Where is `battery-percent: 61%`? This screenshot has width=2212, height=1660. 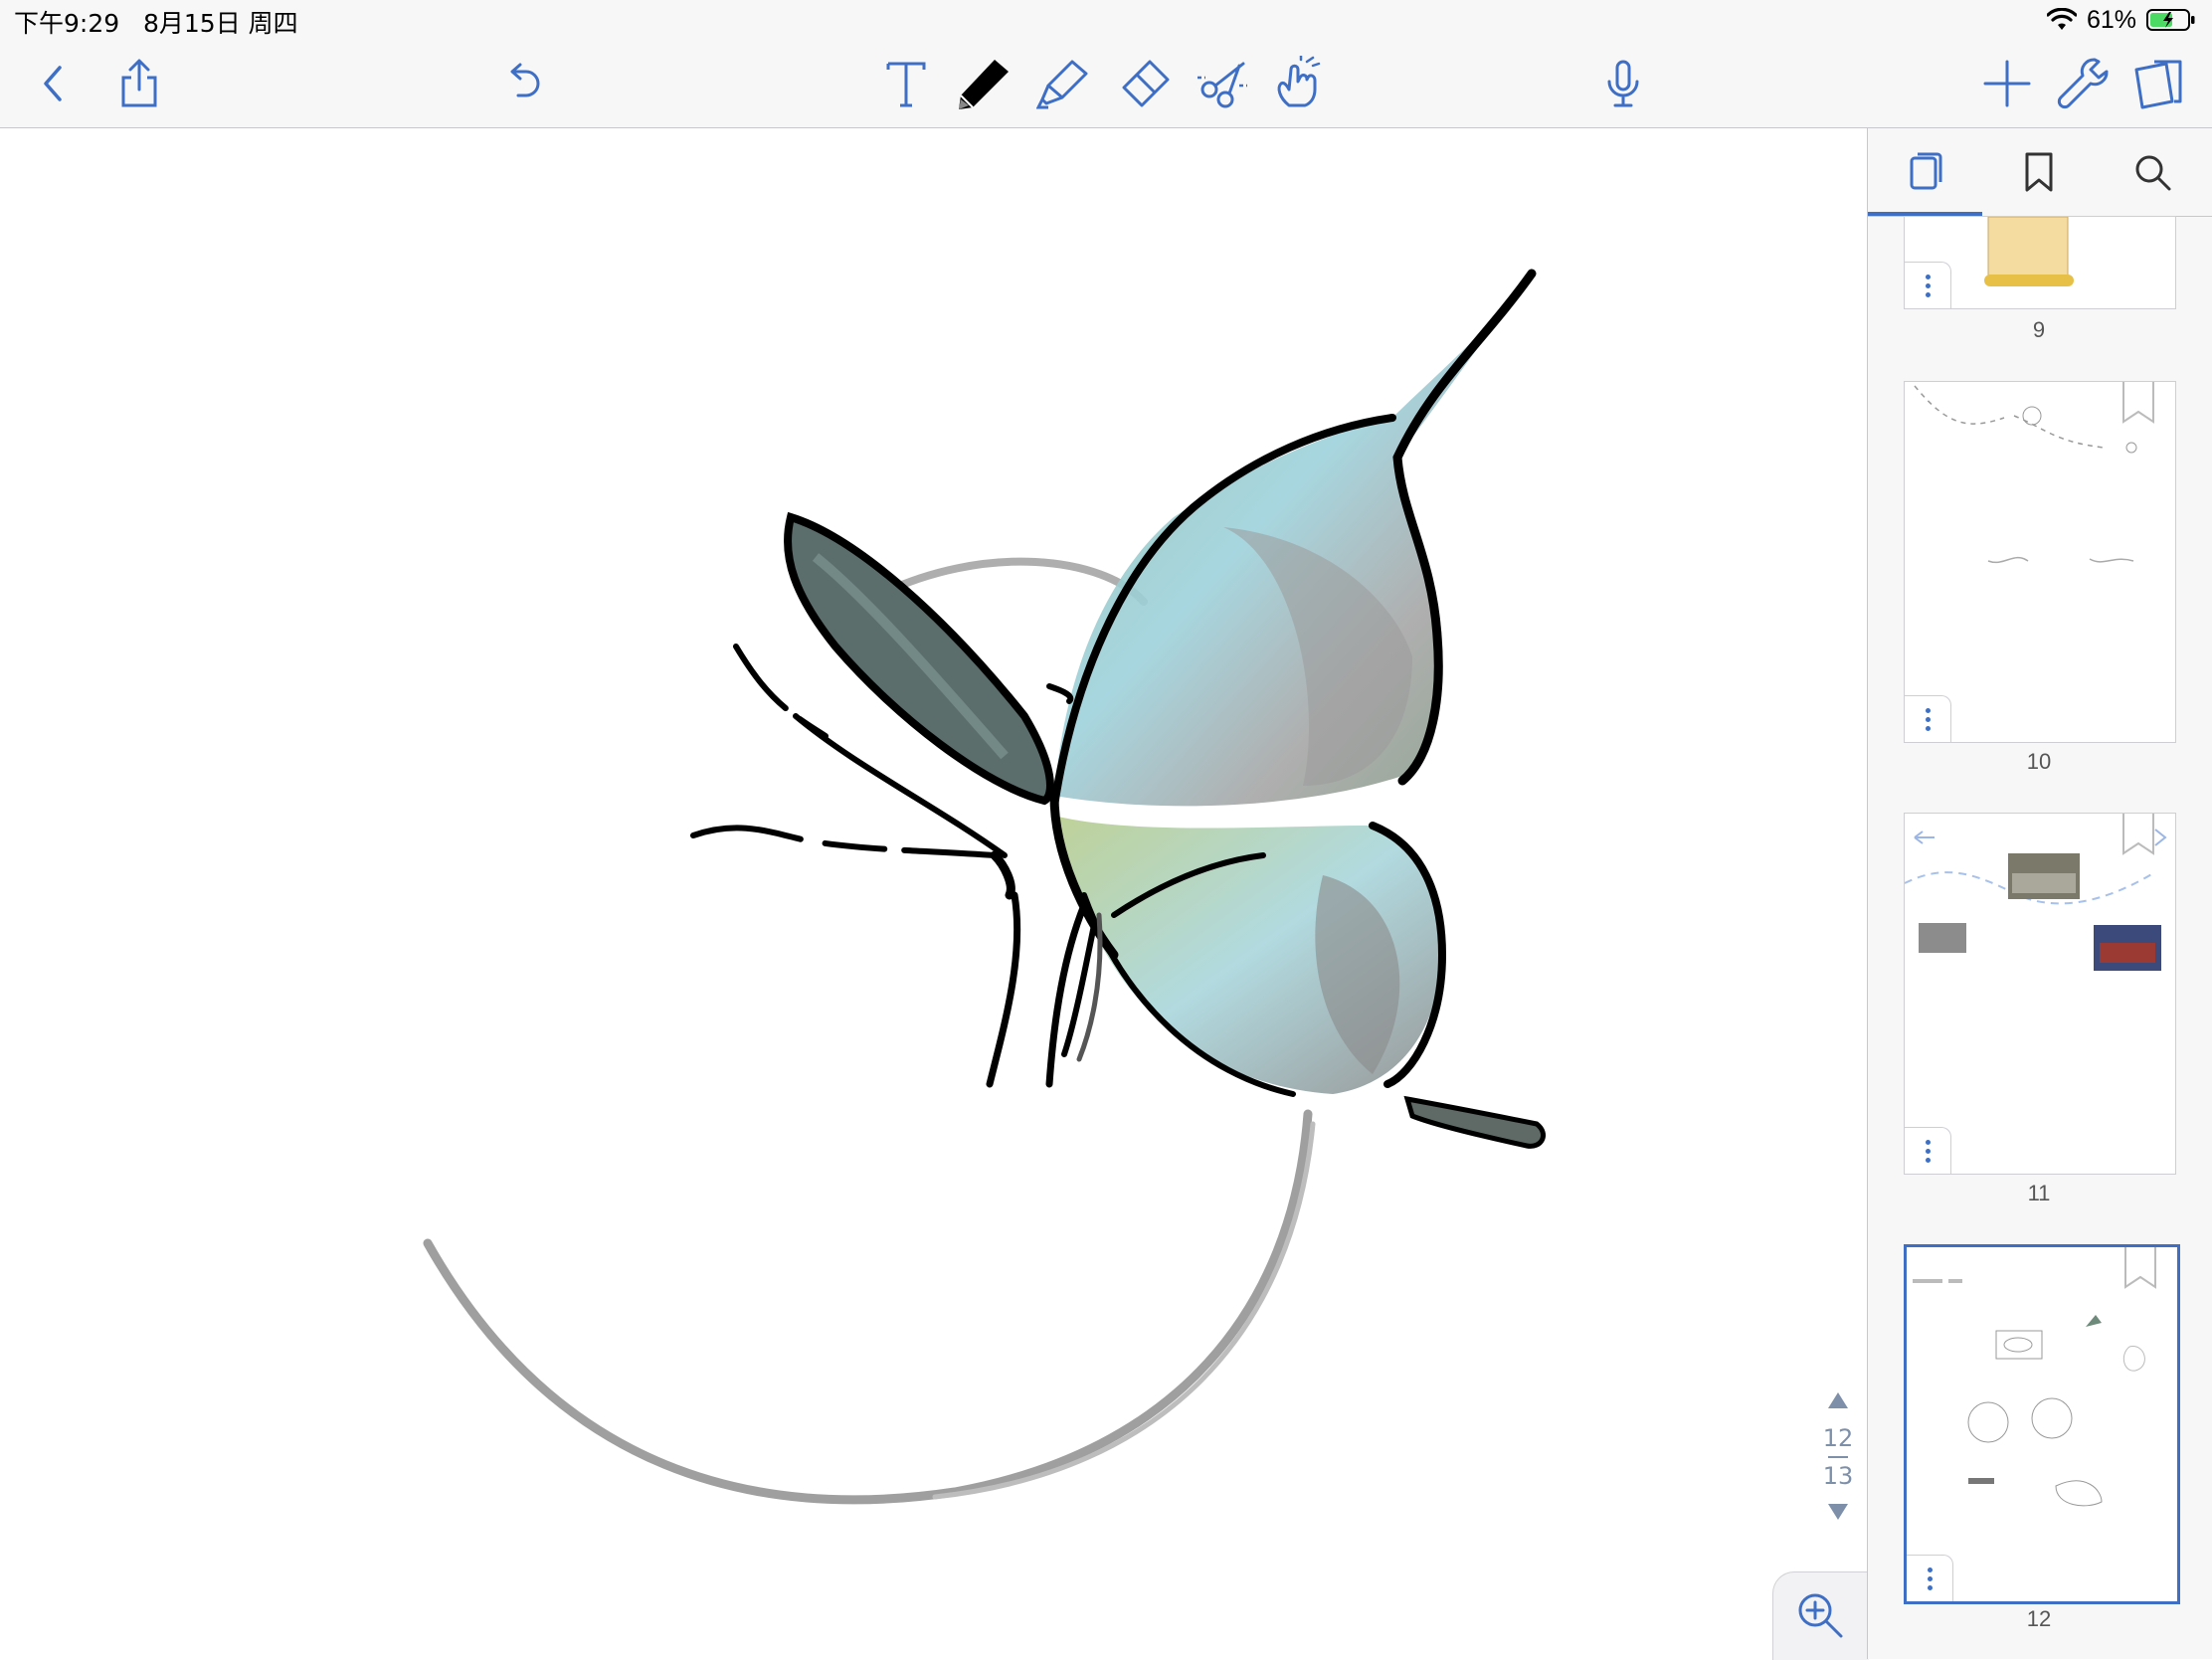
battery-percent: 61% is located at coordinates (2111, 19).